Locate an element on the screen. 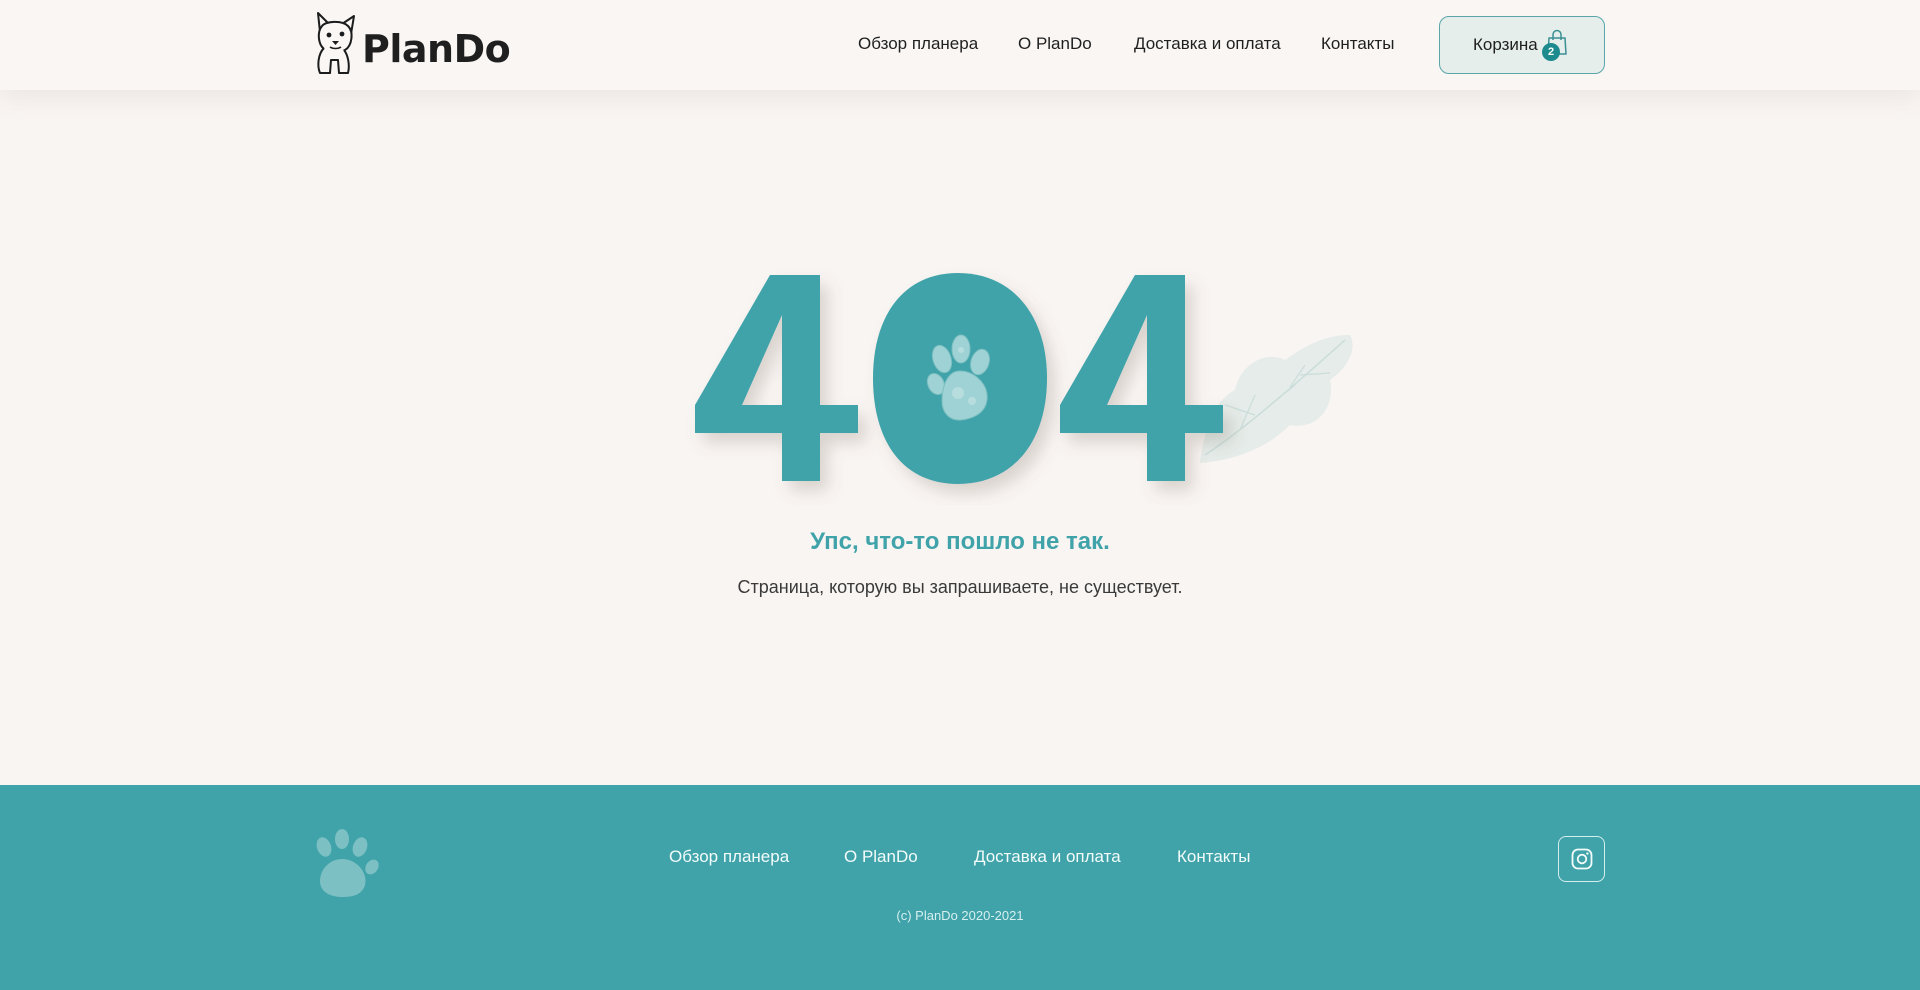 The height and width of the screenshot is (990, 1920). instagram-button is located at coordinates (1581, 859).